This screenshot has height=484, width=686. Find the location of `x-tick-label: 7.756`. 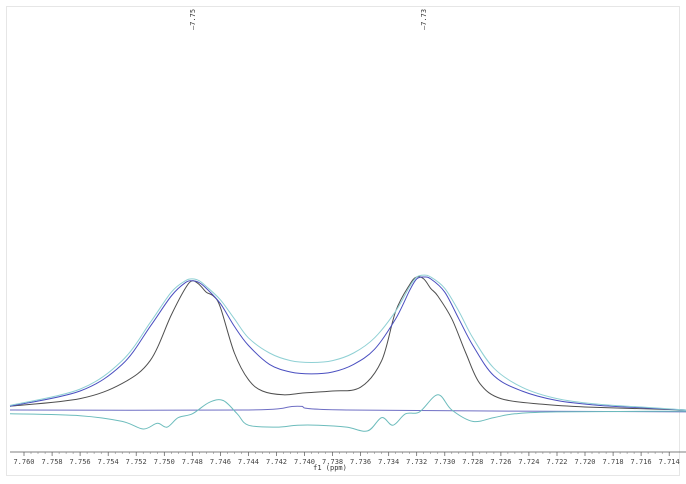

x-tick-label: 7.756 is located at coordinates (80, 462).